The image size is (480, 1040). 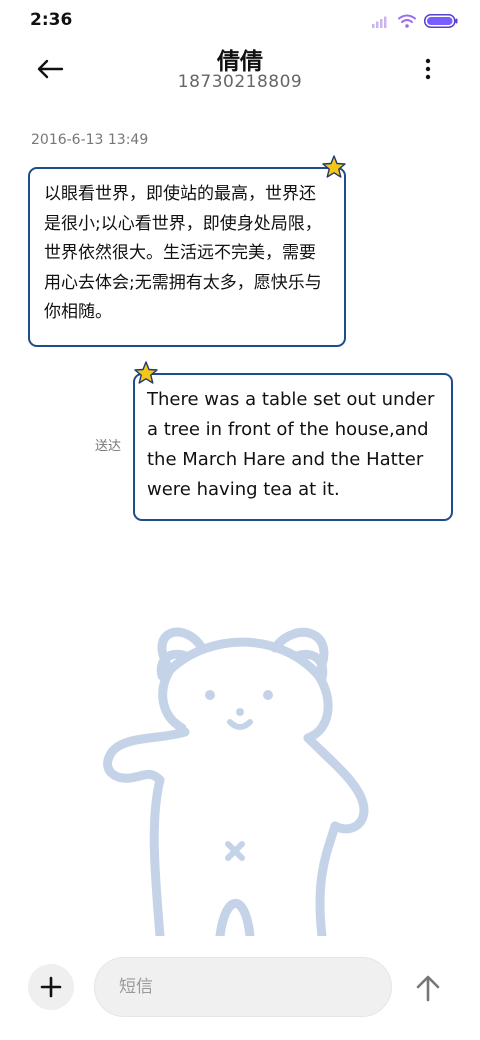 I want to click on add-attachment-button, so click(x=51, y=987).